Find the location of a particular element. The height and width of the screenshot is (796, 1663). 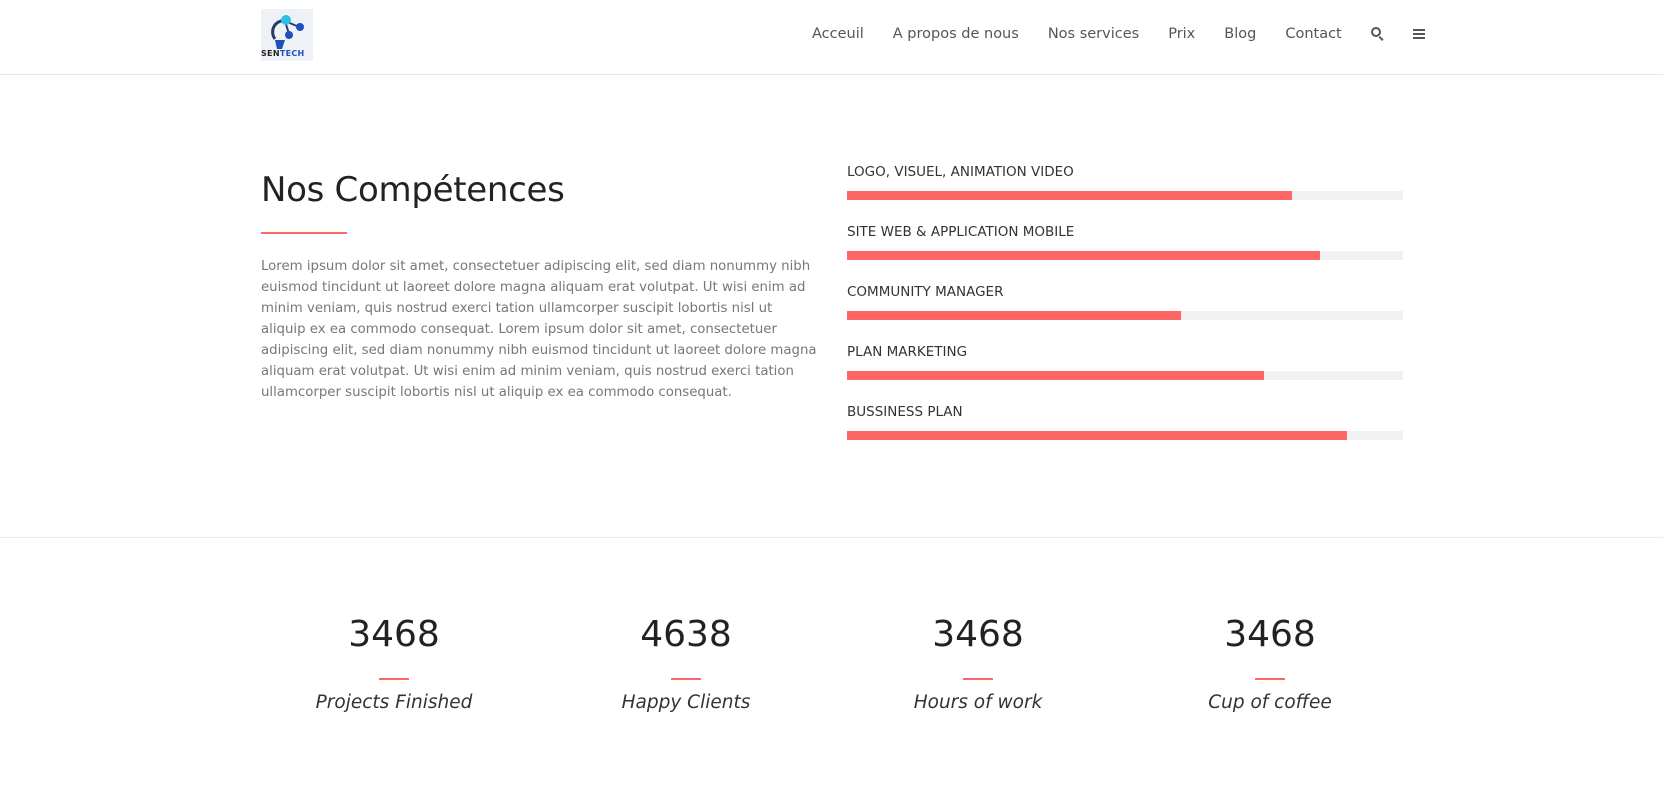

skill-item: COMMUNITY MANAGER is located at coordinates (1125, 314).